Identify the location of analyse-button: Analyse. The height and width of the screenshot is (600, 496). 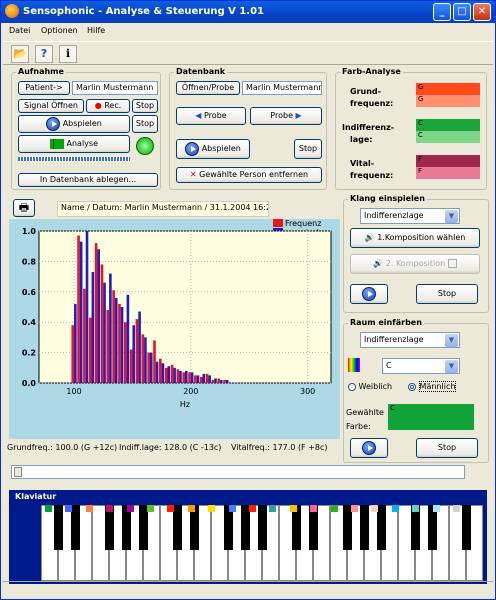
(74, 144).